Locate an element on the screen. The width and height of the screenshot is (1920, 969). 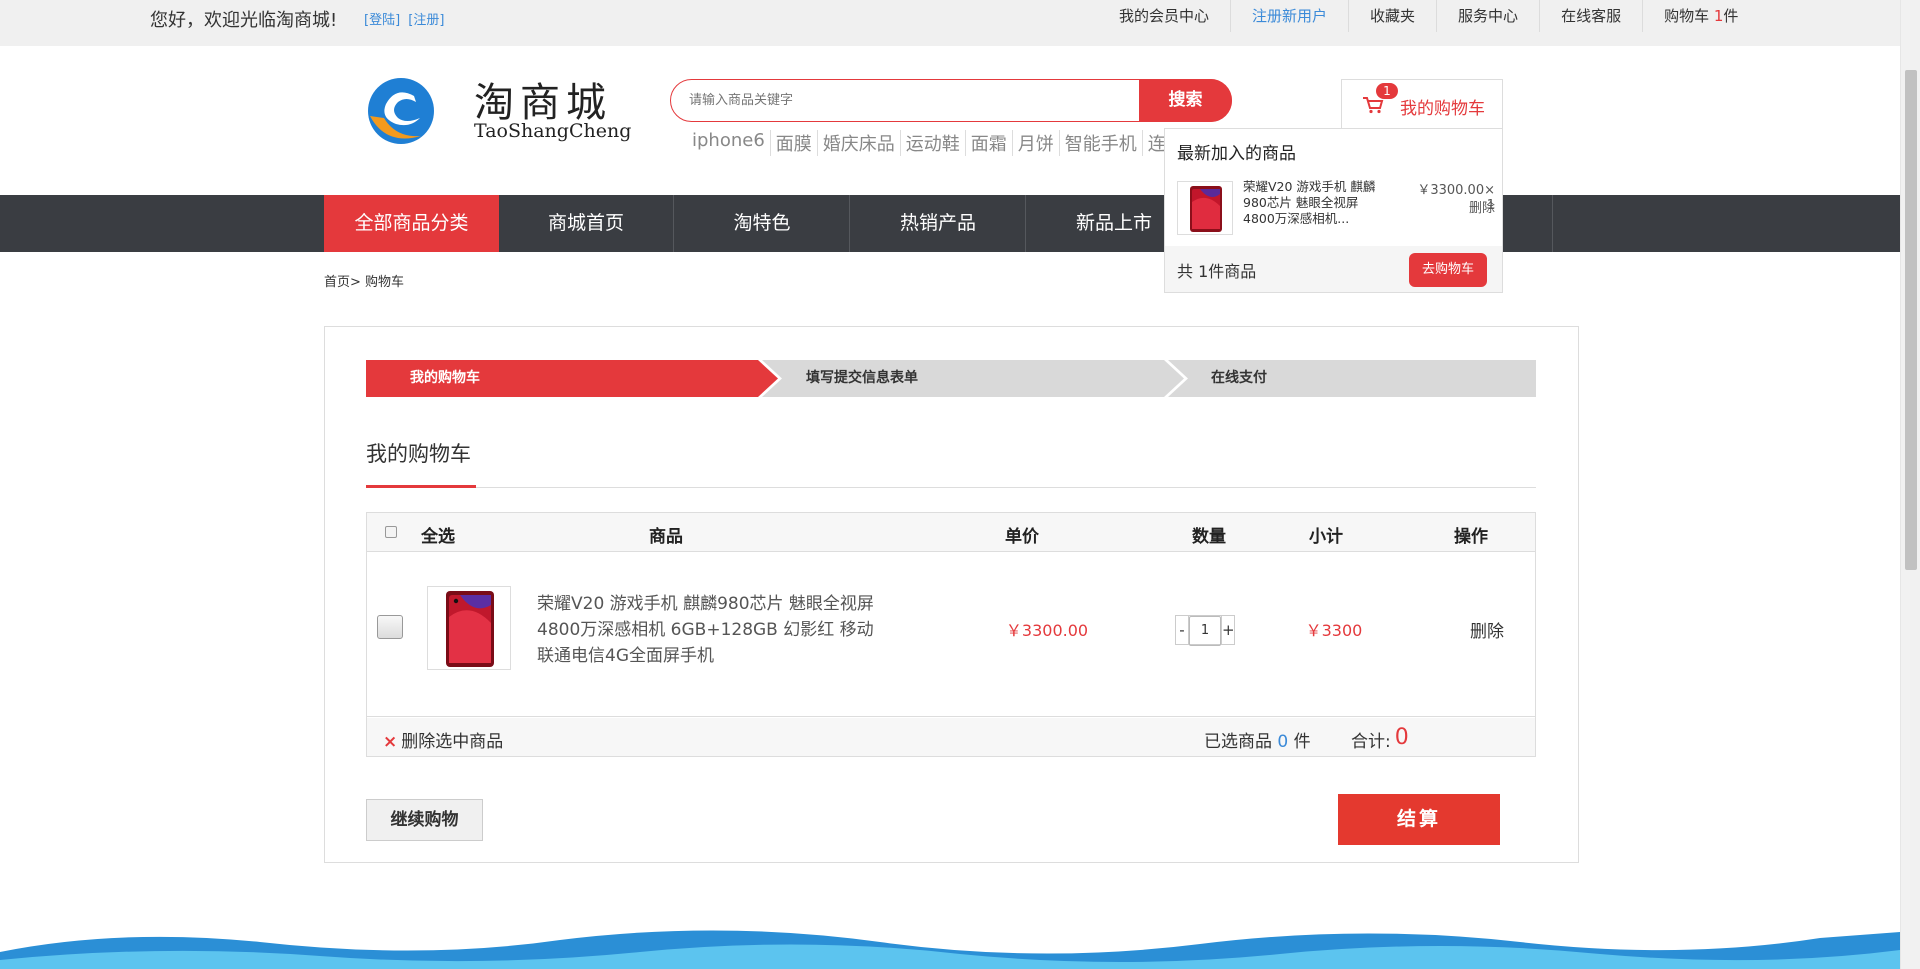
product-image is located at coordinates (469, 628).